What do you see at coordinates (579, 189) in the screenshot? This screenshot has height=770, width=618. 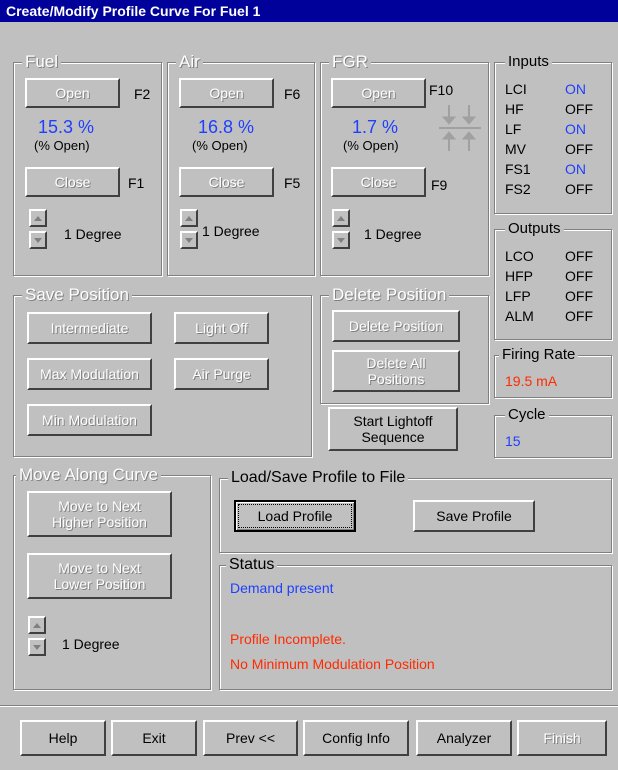 I see `inputs-state-fs2: OFF` at bounding box center [579, 189].